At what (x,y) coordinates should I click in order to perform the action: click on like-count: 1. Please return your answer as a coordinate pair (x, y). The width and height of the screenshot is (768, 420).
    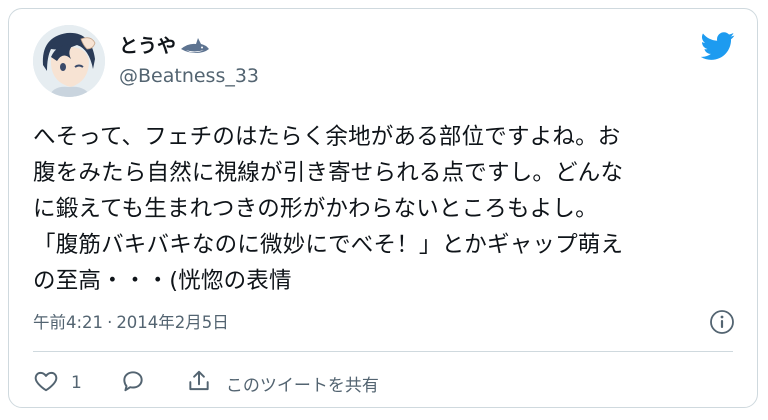
    Looking at the image, I should click on (76, 383).